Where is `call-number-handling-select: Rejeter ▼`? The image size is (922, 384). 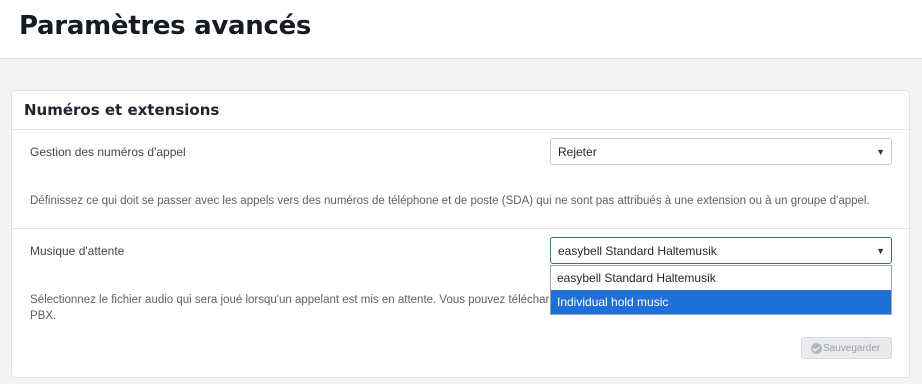 call-number-handling-select: Rejeter ▼ is located at coordinates (721, 151).